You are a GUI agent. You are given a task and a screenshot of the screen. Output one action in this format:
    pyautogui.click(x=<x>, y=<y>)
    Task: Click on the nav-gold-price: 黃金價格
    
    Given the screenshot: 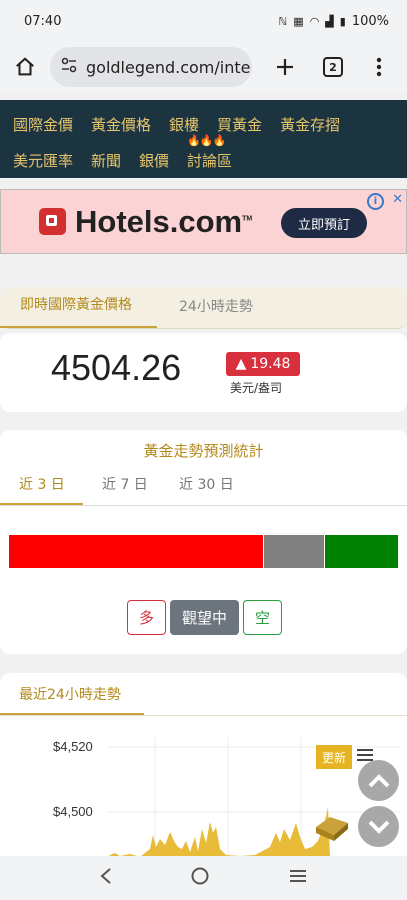 What is the action you would take?
    pyautogui.click(x=121, y=124)
    